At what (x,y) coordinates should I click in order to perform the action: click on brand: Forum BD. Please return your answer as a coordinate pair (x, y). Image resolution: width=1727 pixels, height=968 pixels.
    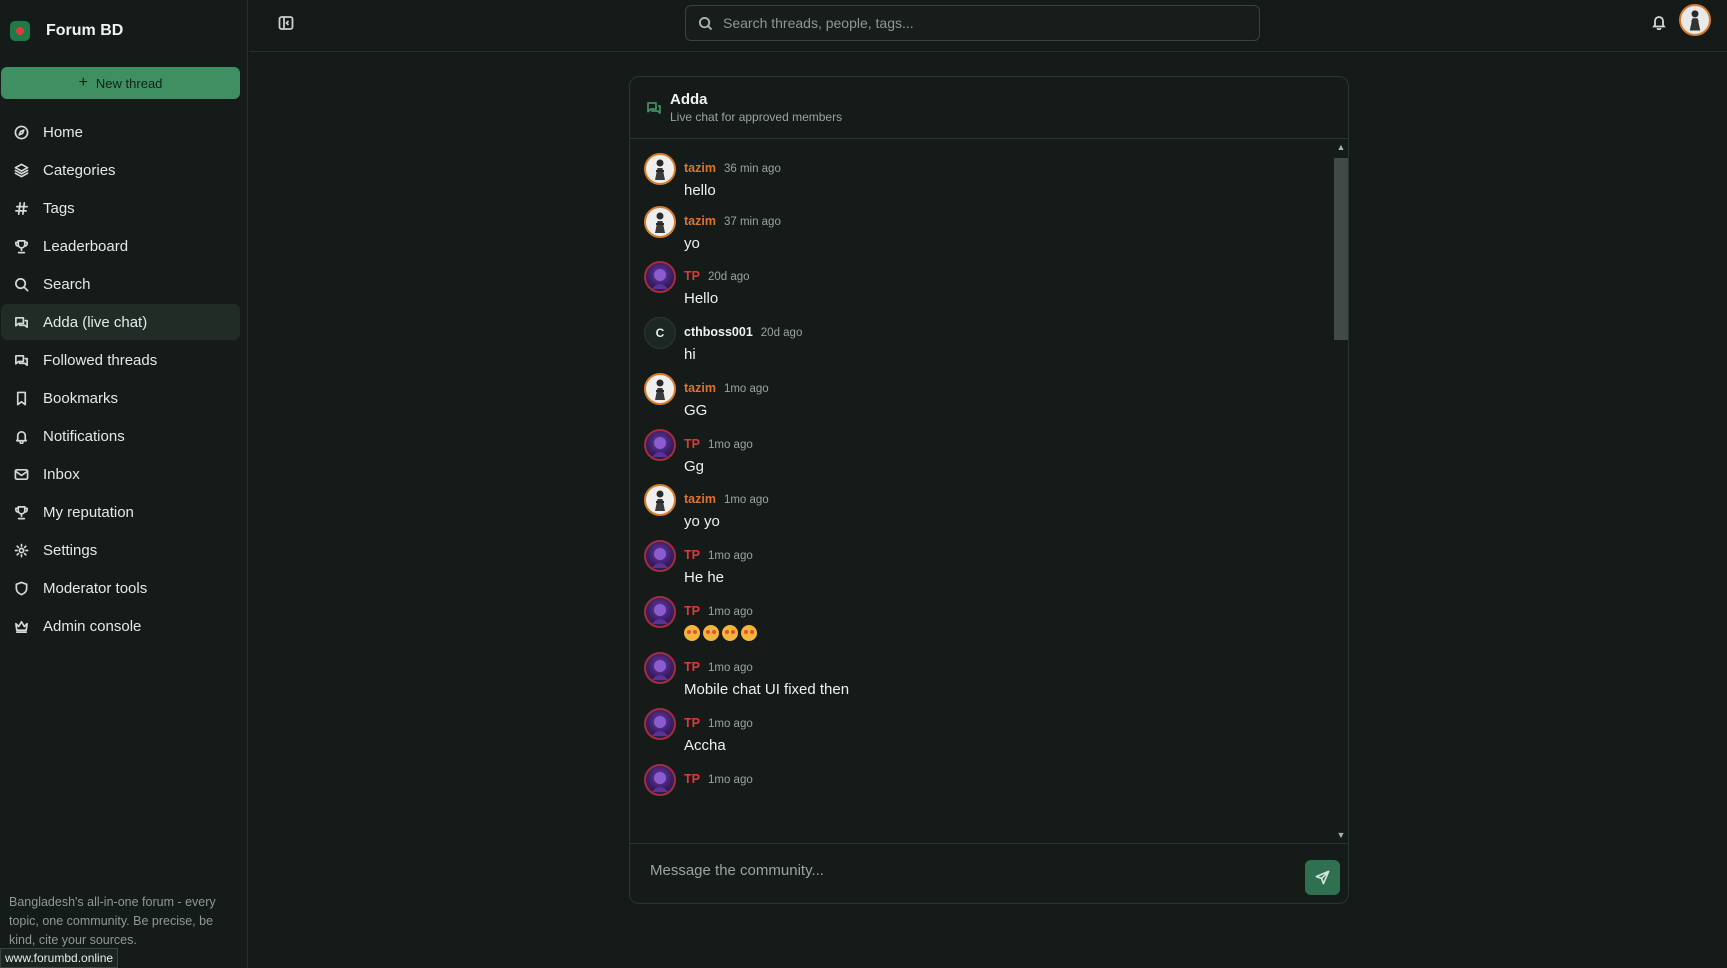
    Looking at the image, I should click on (123, 31).